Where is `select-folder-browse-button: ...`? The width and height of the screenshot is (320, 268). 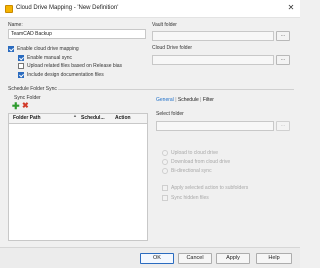
select-folder-browse-button: ... is located at coordinates (283, 126).